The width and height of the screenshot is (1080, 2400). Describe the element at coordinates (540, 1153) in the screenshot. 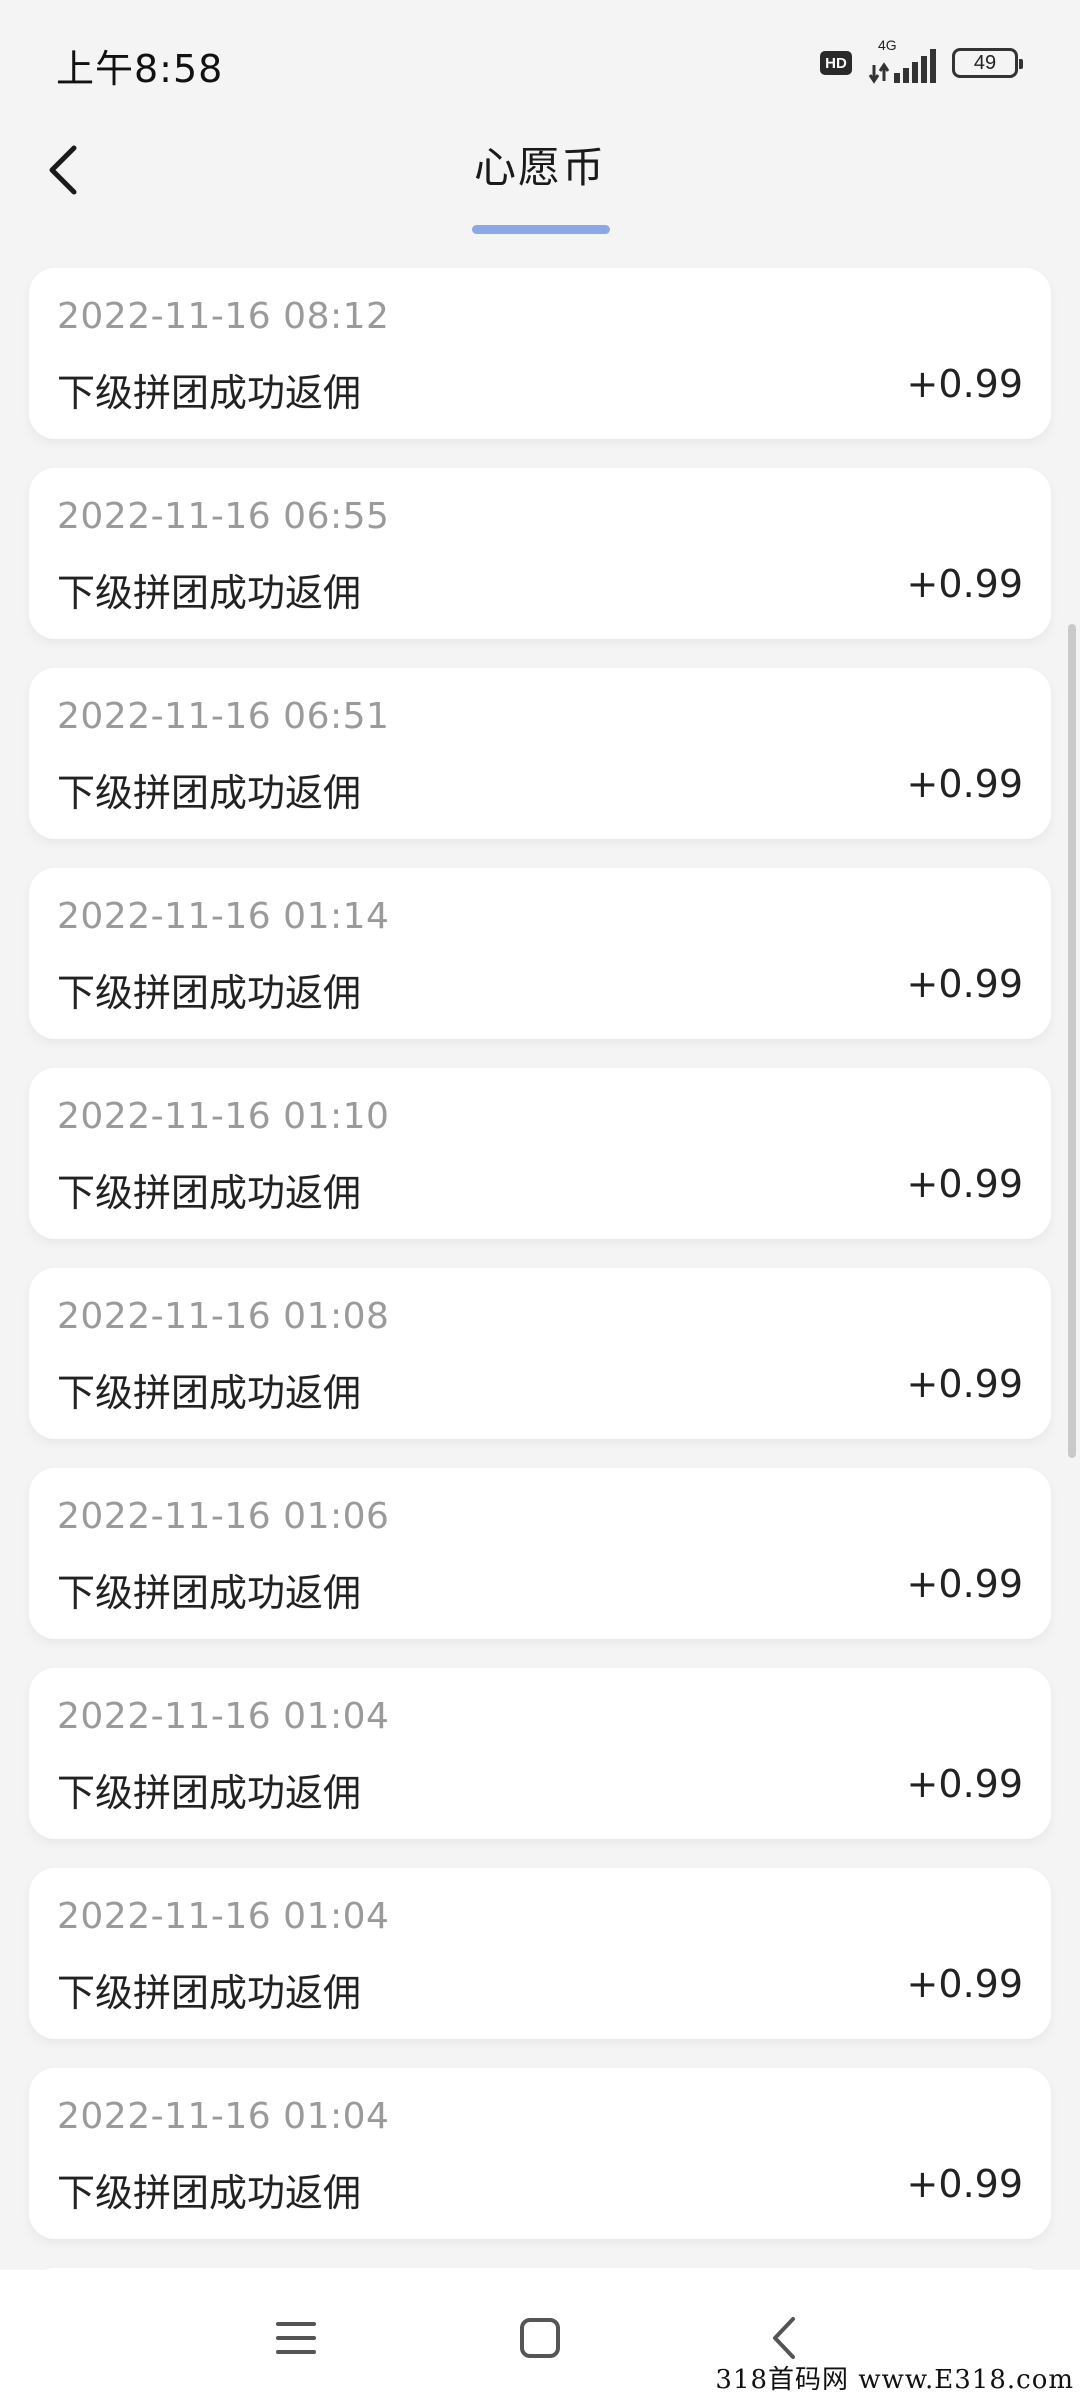

I see `list-item: 2022-11-16 01:10 下级拼团成功返佣 +0.99` at that location.